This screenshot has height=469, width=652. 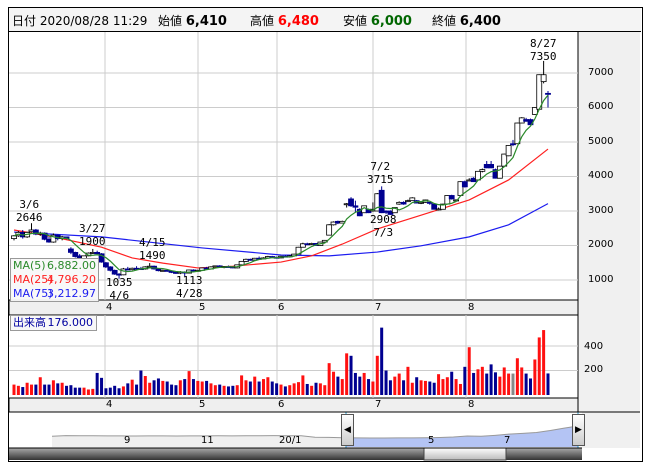 I want to click on annotation-date: 4/6, so click(x=119, y=295).